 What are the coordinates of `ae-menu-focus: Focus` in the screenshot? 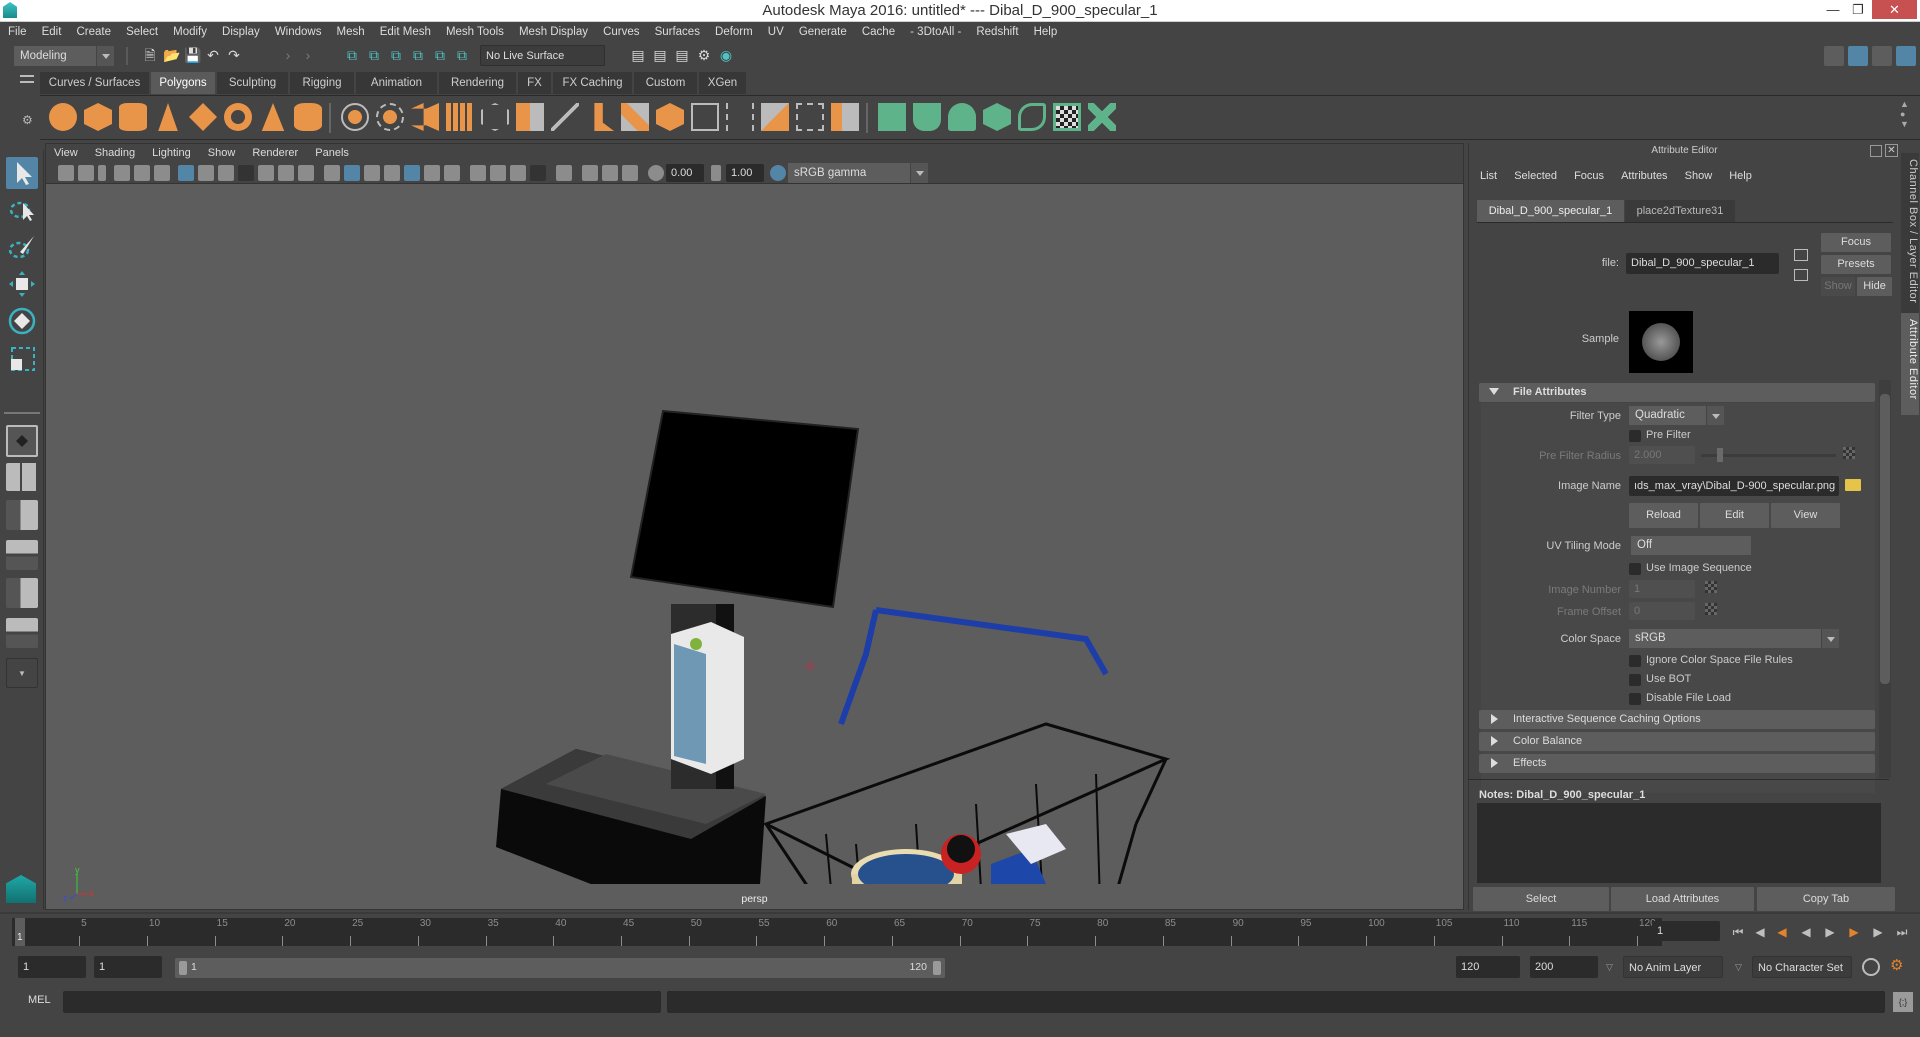 It's located at (1589, 176).